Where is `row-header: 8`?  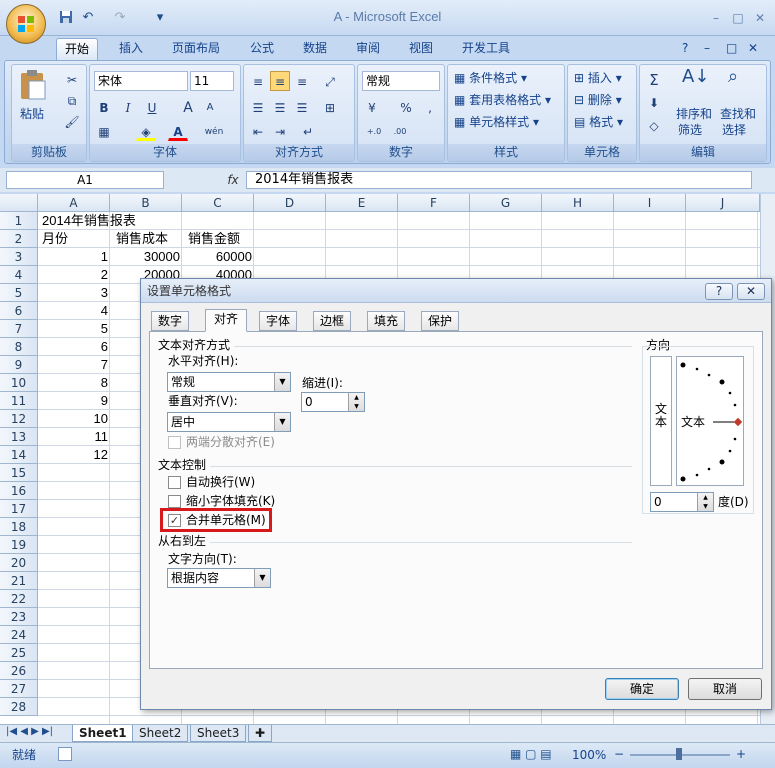 row-header: 8 is located at coordinates (19, 347).